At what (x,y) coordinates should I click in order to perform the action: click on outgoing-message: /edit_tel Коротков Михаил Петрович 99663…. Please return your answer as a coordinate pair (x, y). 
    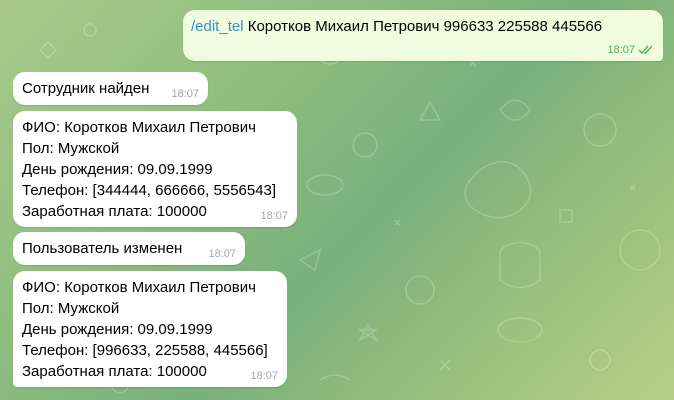
    Looking at the image, I should click on (423, 35).